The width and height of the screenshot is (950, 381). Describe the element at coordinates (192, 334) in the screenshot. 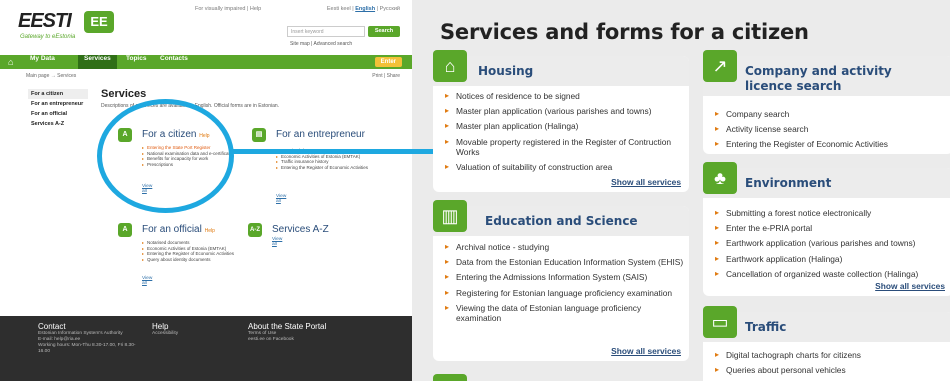

I see `footer-link: Accessibility` at that location.